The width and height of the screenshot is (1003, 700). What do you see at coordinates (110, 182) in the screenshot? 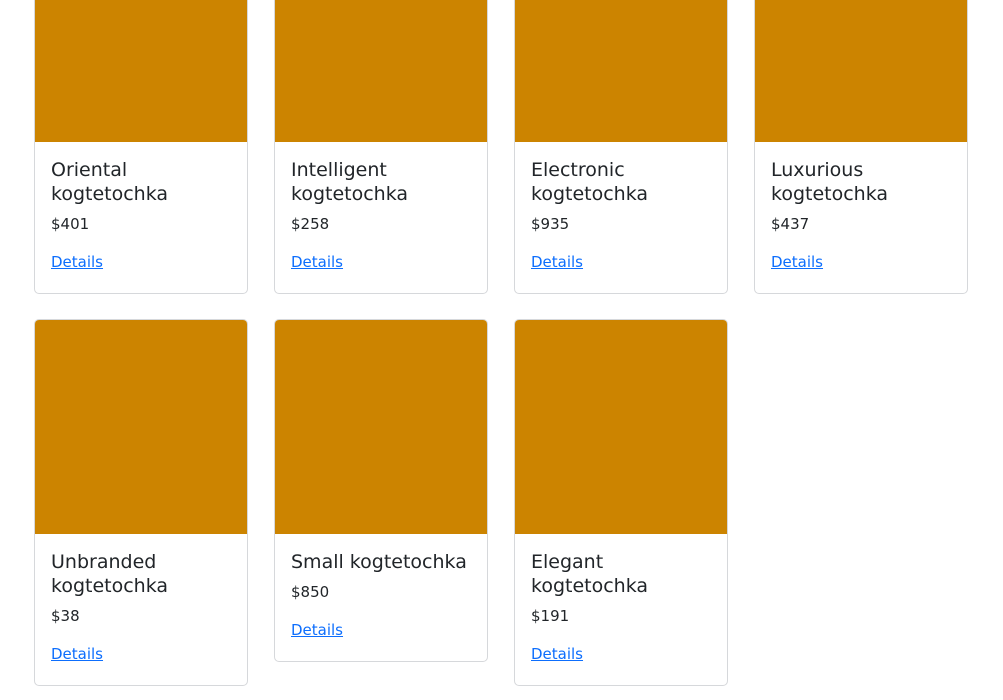
I see `product-title: Oriental kogtetochka` at bounding box center [110, 182].